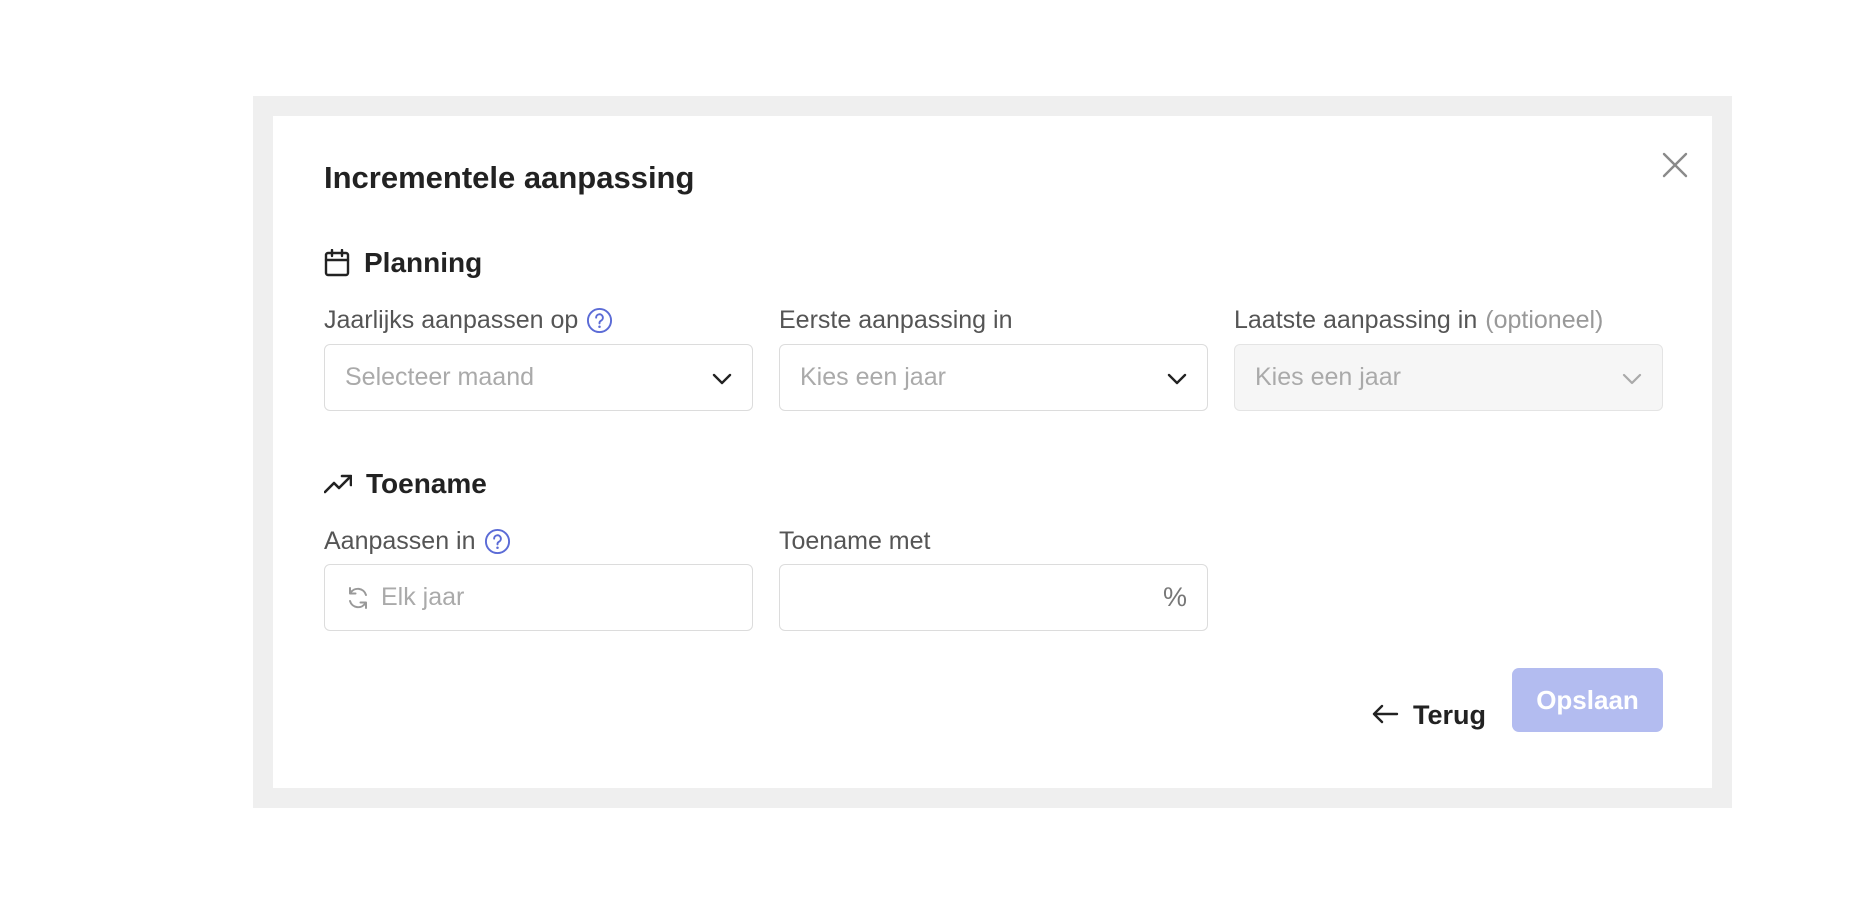  What do you see at coordinates (855, 541) in the screenshot?
I see `increase-by-label: Toename met` at bounding box center [855, 541].